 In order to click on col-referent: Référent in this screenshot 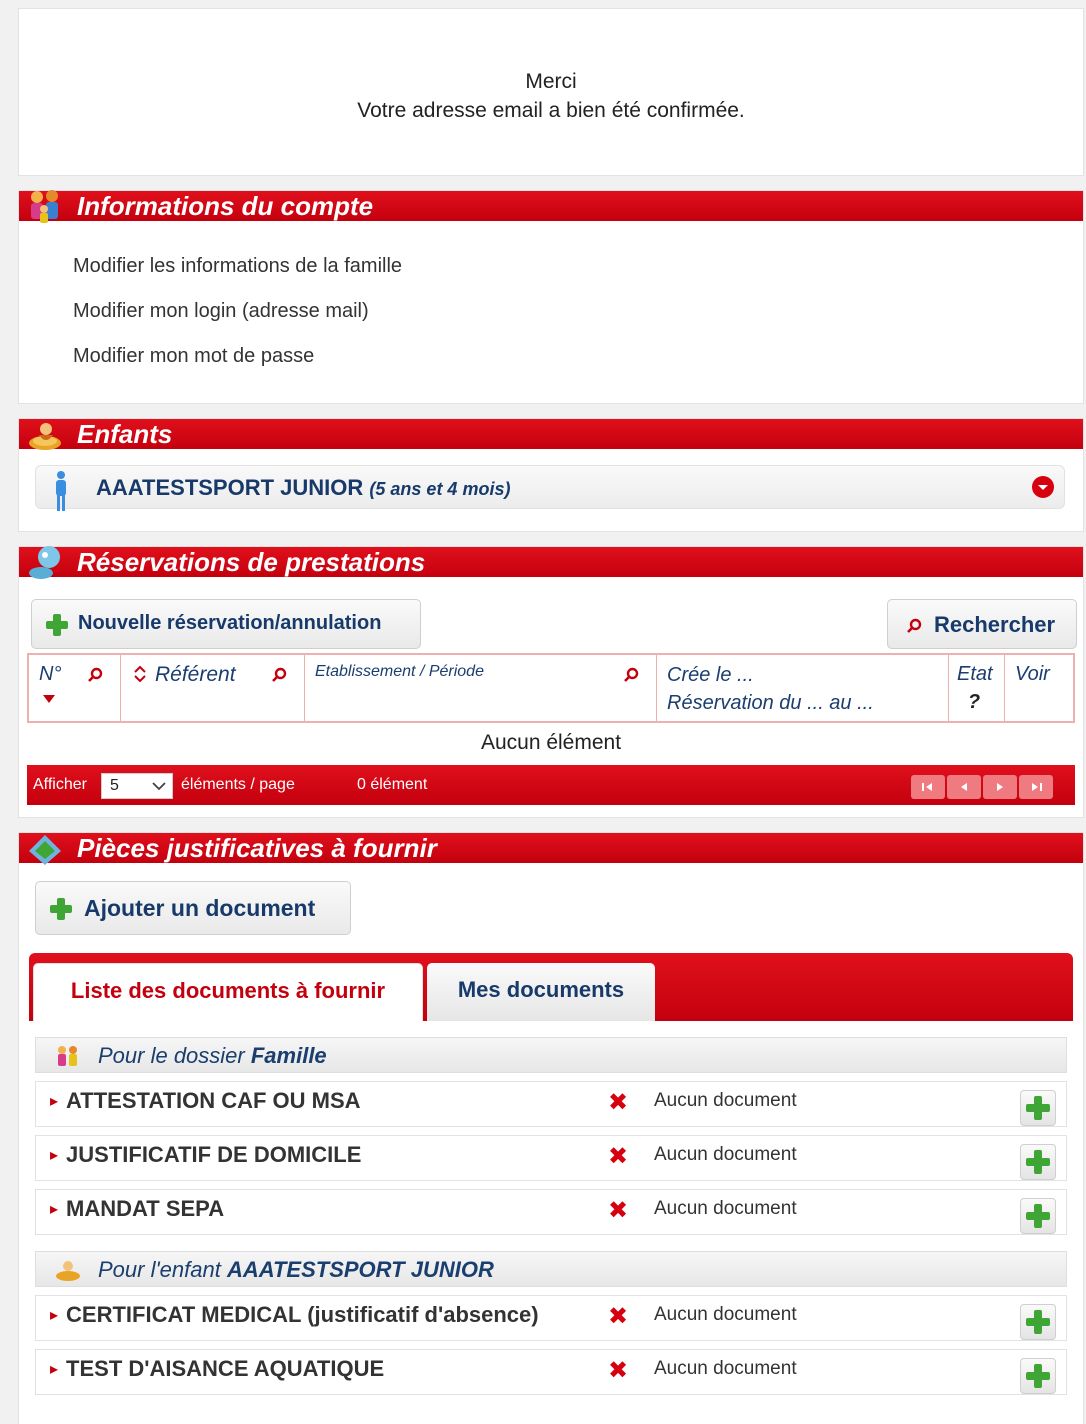, I will do `click(213, 689)`.